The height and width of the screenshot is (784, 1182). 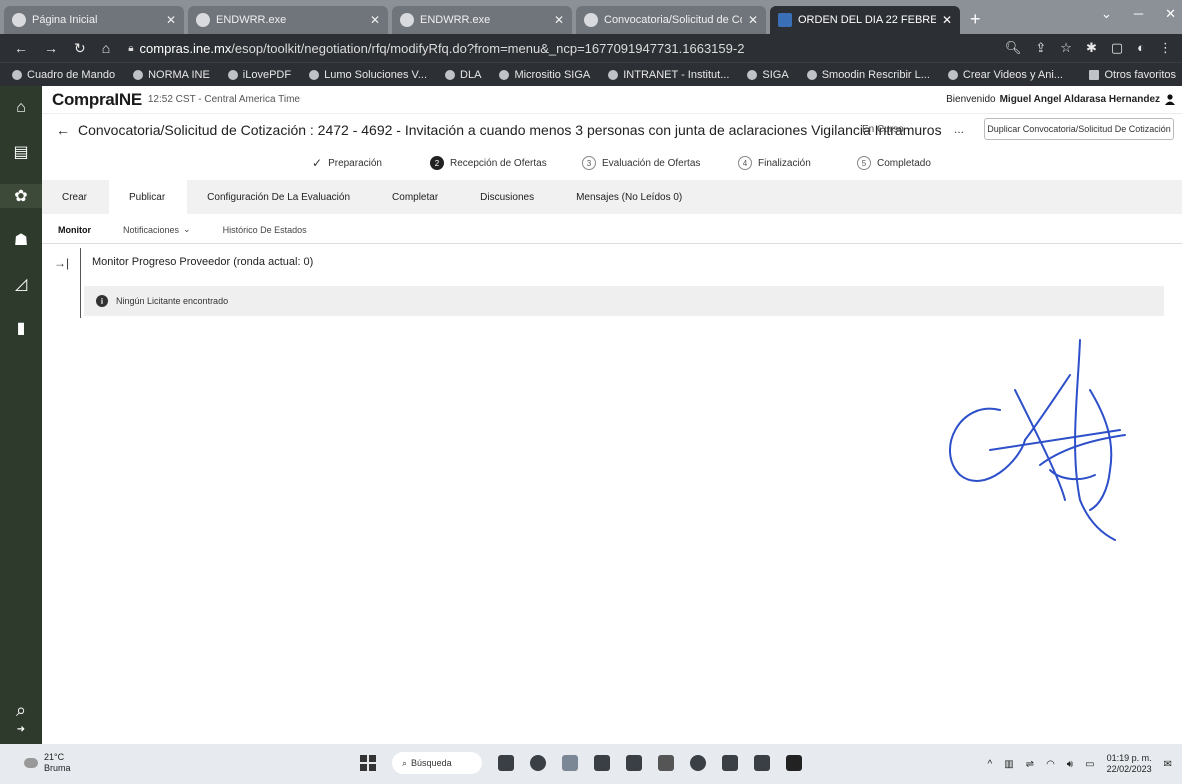 I want to click on subtab-monitor: Monitor, so click(x=74, y=230).